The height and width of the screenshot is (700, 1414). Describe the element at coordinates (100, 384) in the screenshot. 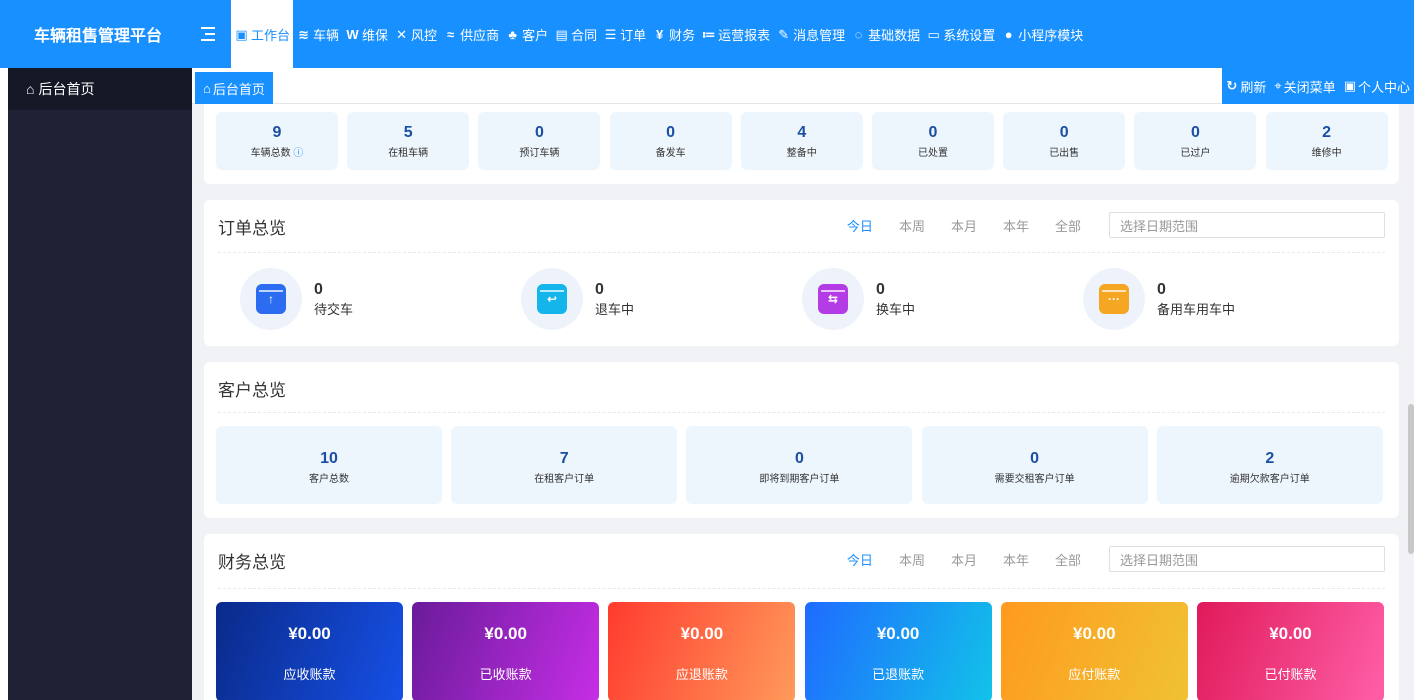

I see `sidebar: ⌂ 后台首页` at that location.